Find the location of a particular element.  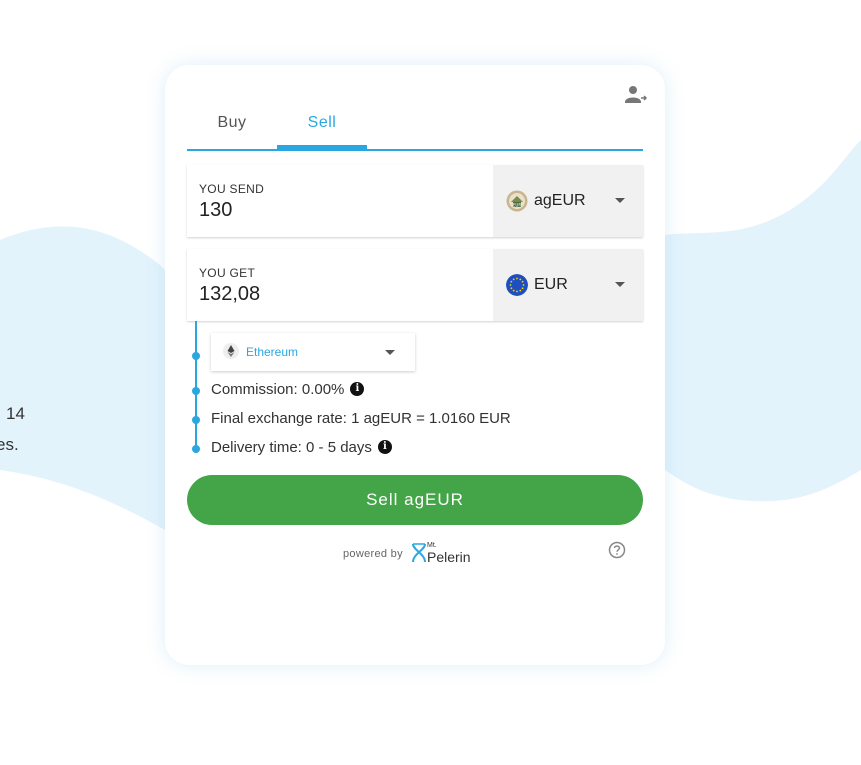

commission-row: Commission: 0.00% i is located at coordinates (288, 389).